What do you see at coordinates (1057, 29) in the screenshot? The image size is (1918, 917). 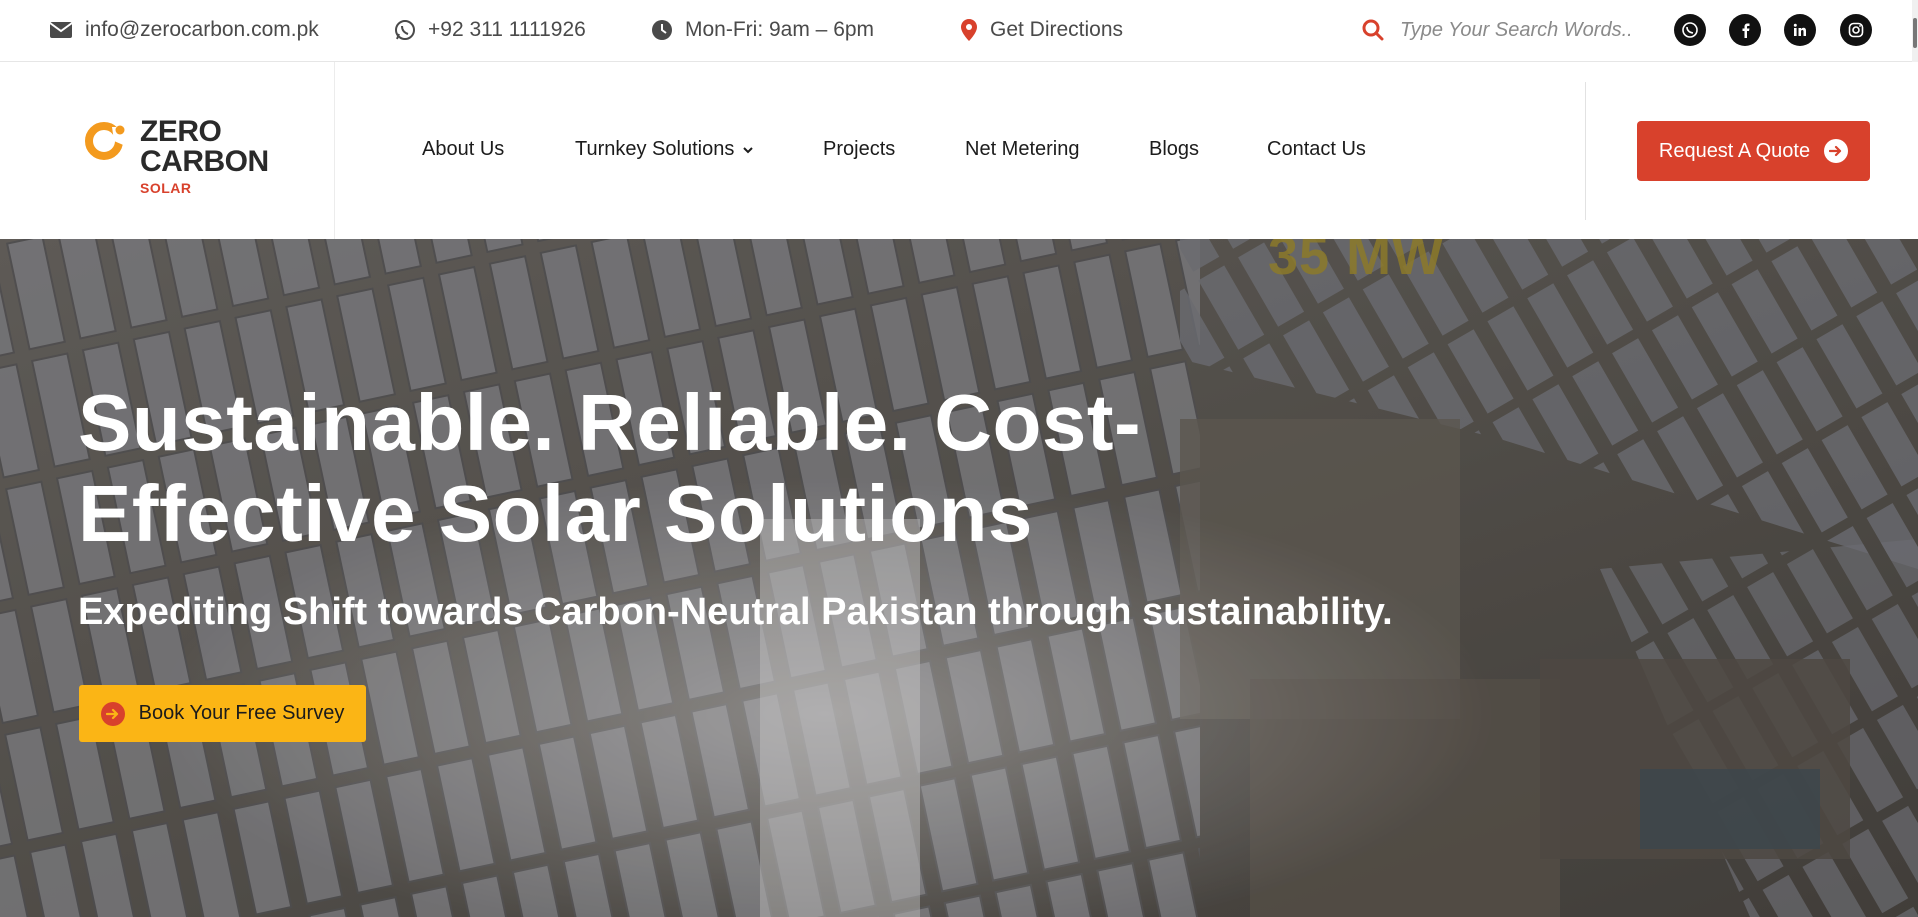 I see `directions-text: Get Directions` at bounding box center [1057, 29].